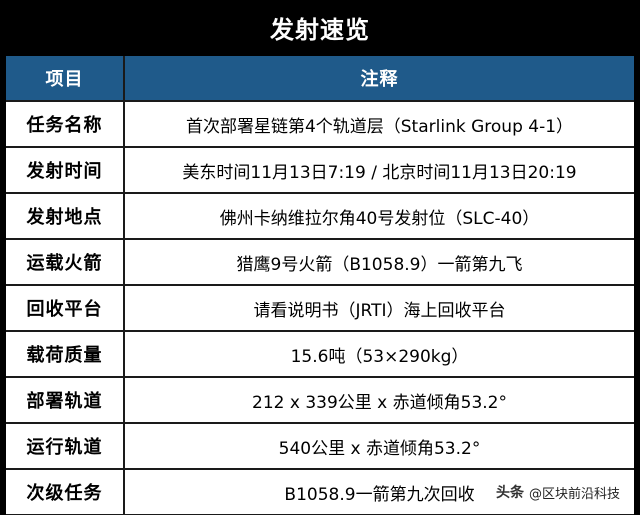  Describe the element at coordinates (379, 78) in the screenshot. I see `header-notes: 注释` at that location.